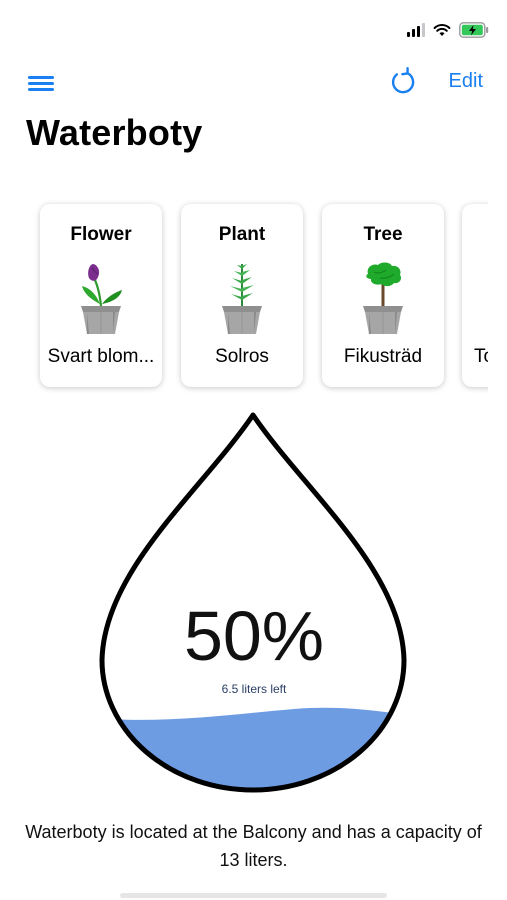 Image resolution: width=507 pixels, height=900 pixels. Describe the element at coordinates (242, 356) in the screenshot. I see `plant-name-label: Solros` at that location.